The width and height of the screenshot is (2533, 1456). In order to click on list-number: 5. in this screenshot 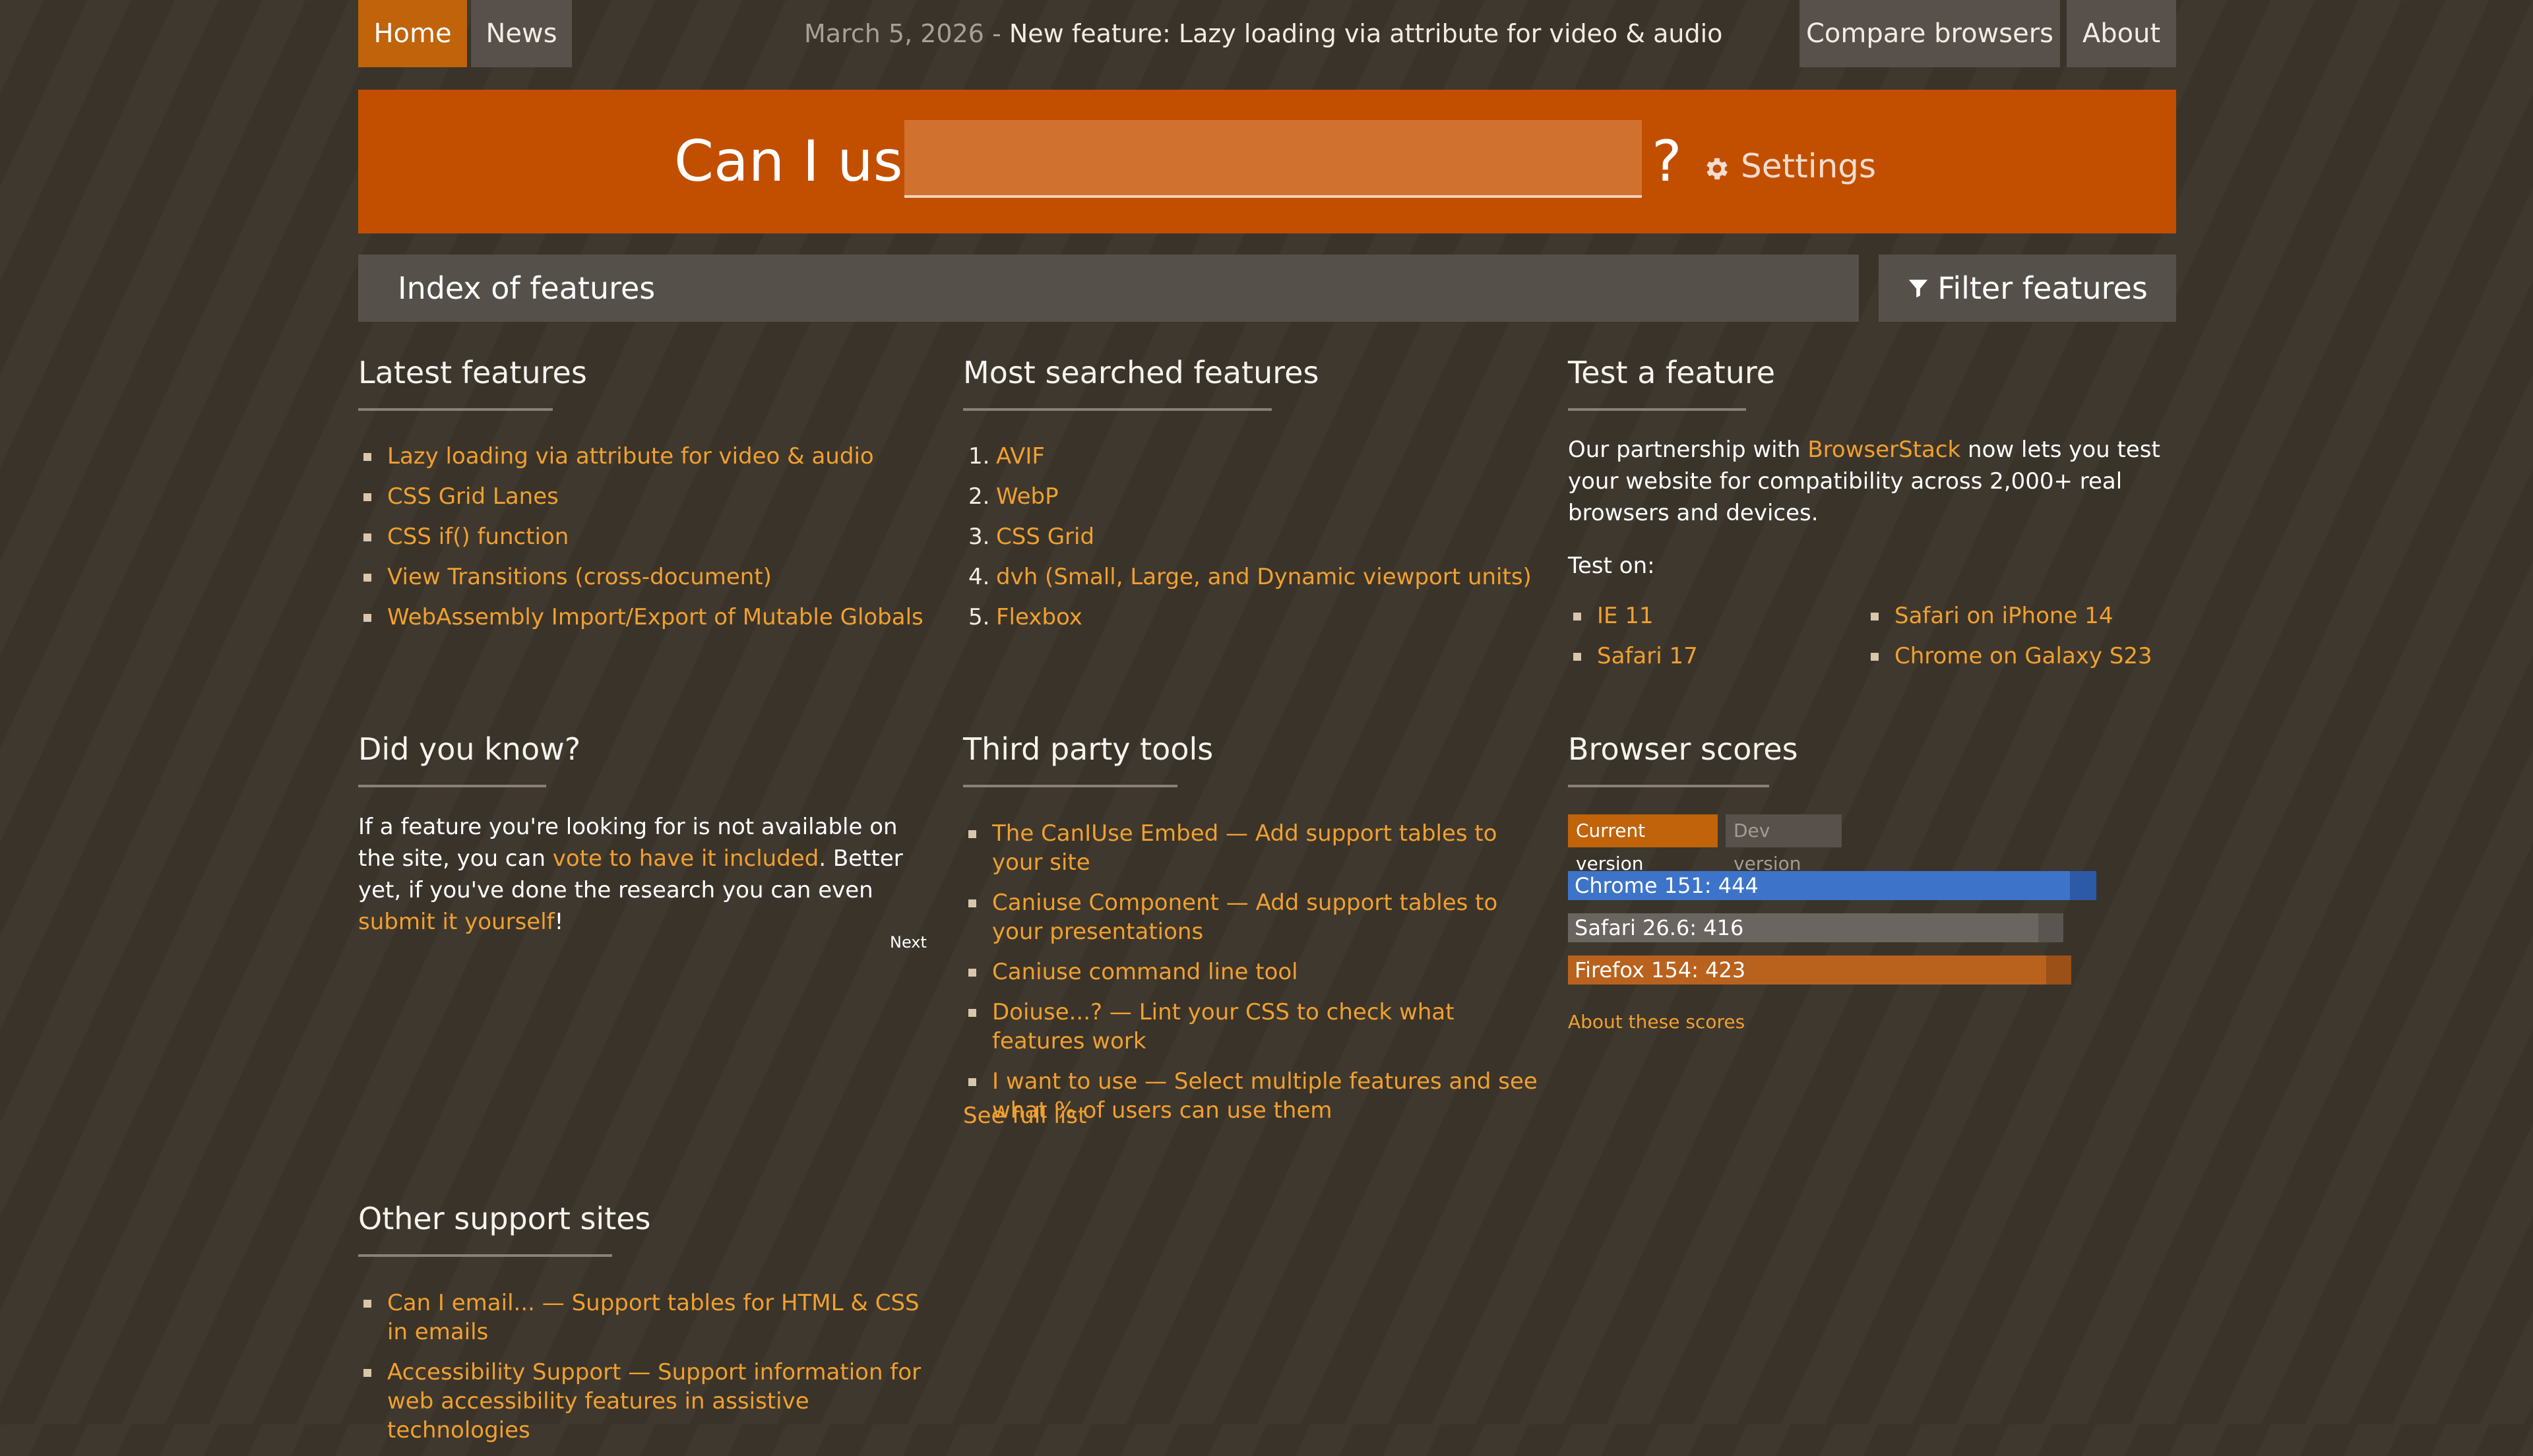, I will do `click(979, 617)`.